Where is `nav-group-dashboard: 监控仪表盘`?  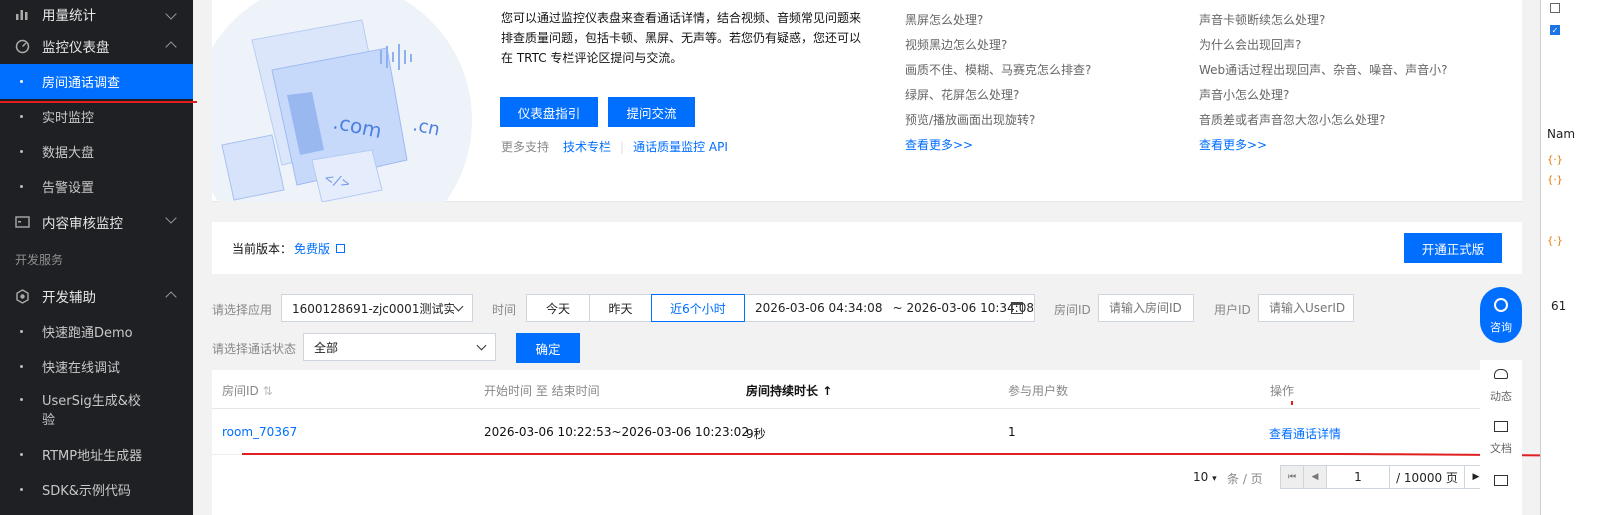 nav-group-dashboard: 监控仪表盘 is located at coordinates (96, 46).